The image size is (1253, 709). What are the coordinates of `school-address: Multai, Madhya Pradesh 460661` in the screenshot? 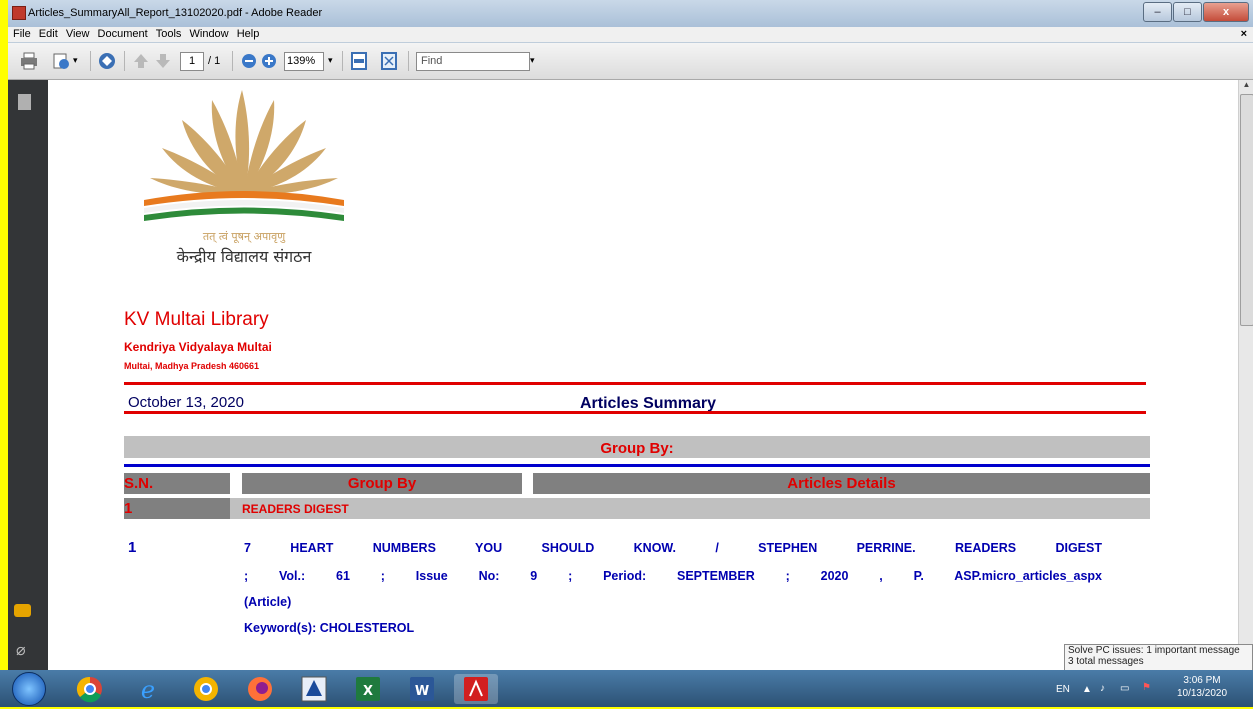 It's located at (192, 366).